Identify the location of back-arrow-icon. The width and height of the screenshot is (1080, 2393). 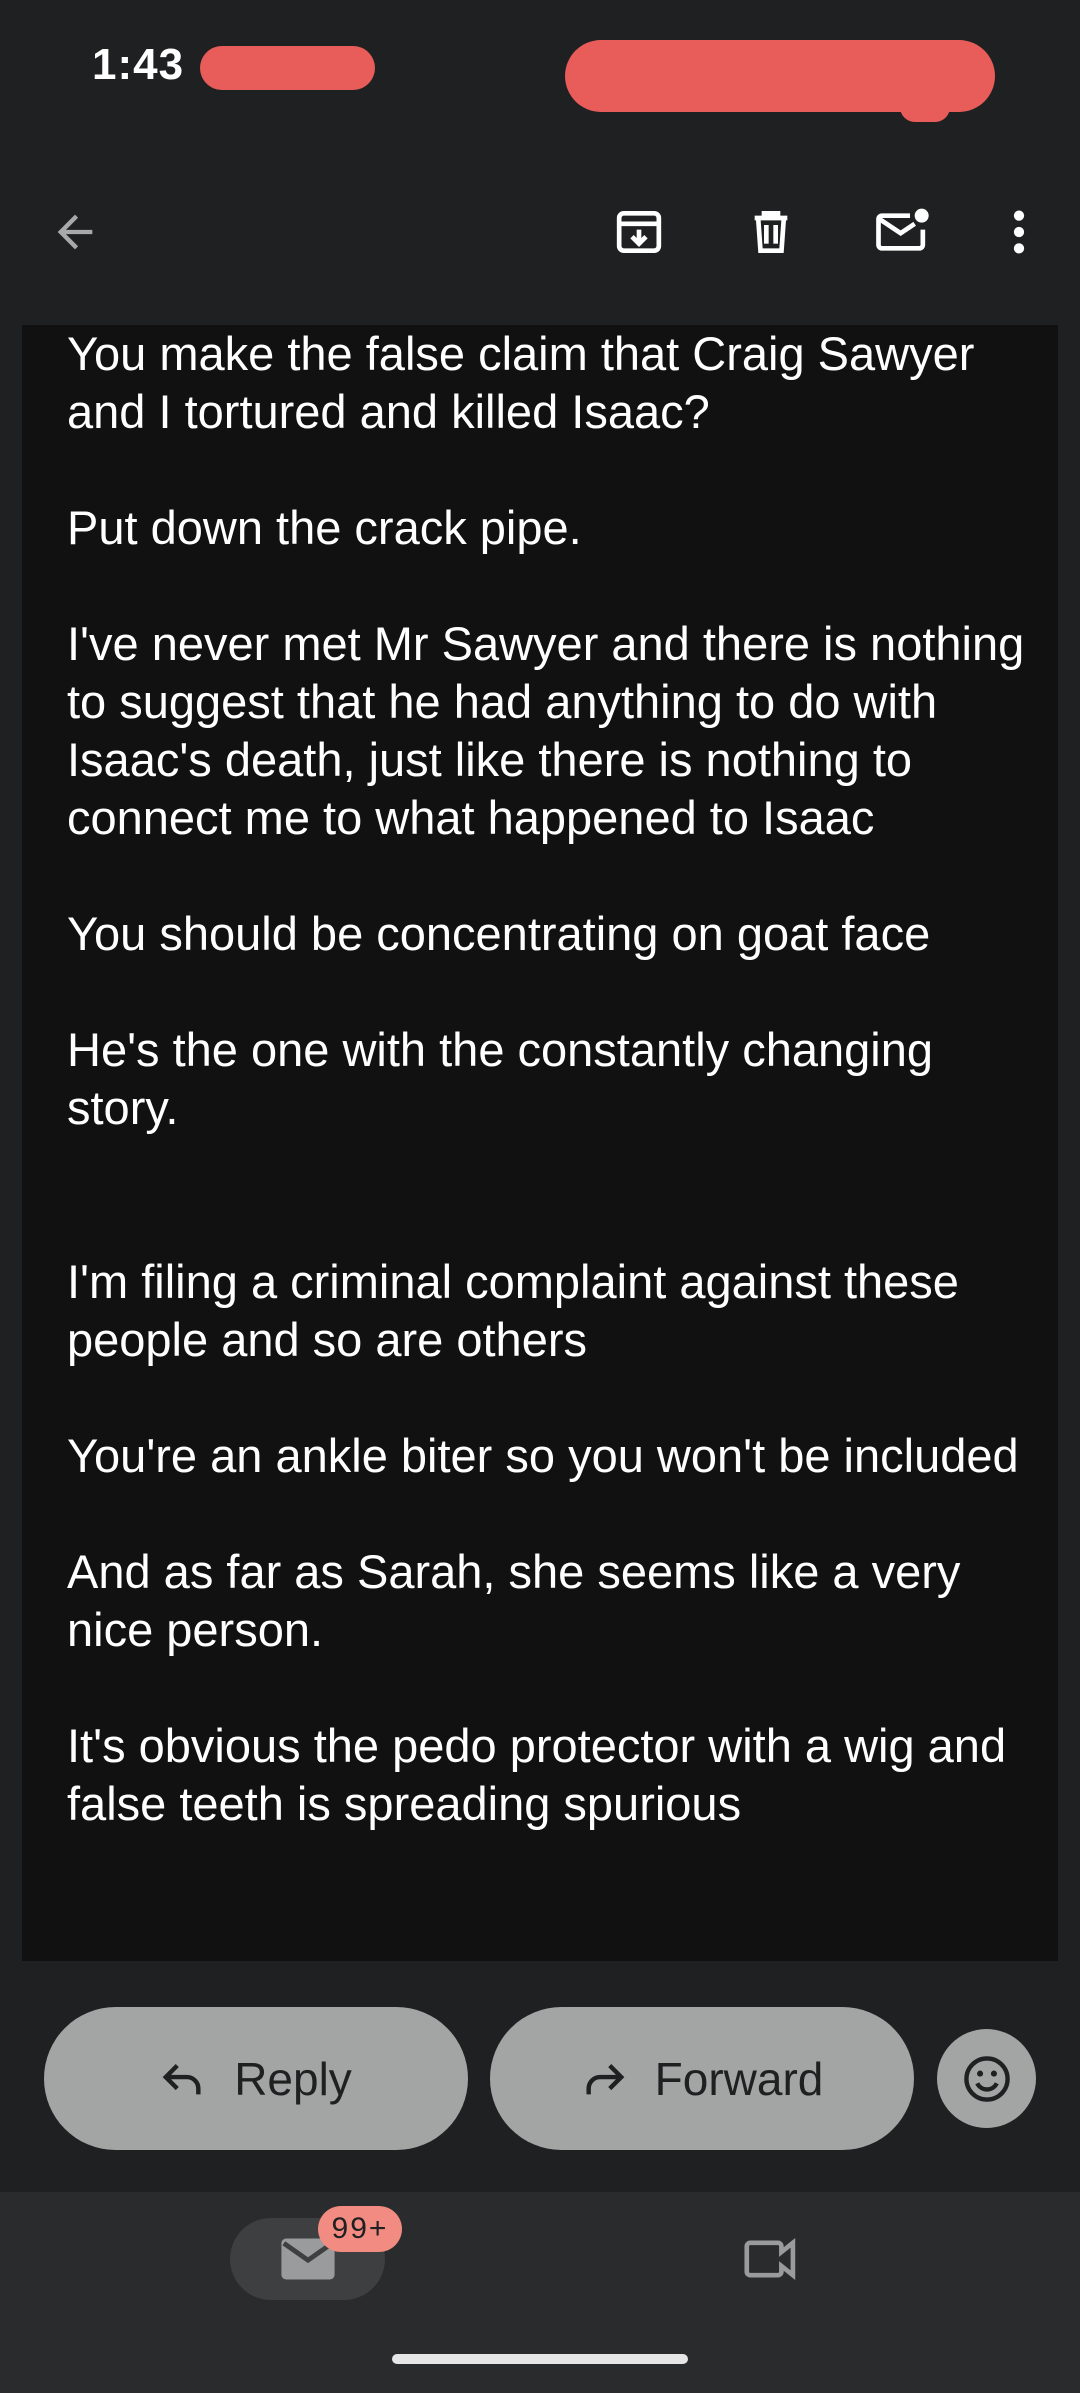
(75, 232).